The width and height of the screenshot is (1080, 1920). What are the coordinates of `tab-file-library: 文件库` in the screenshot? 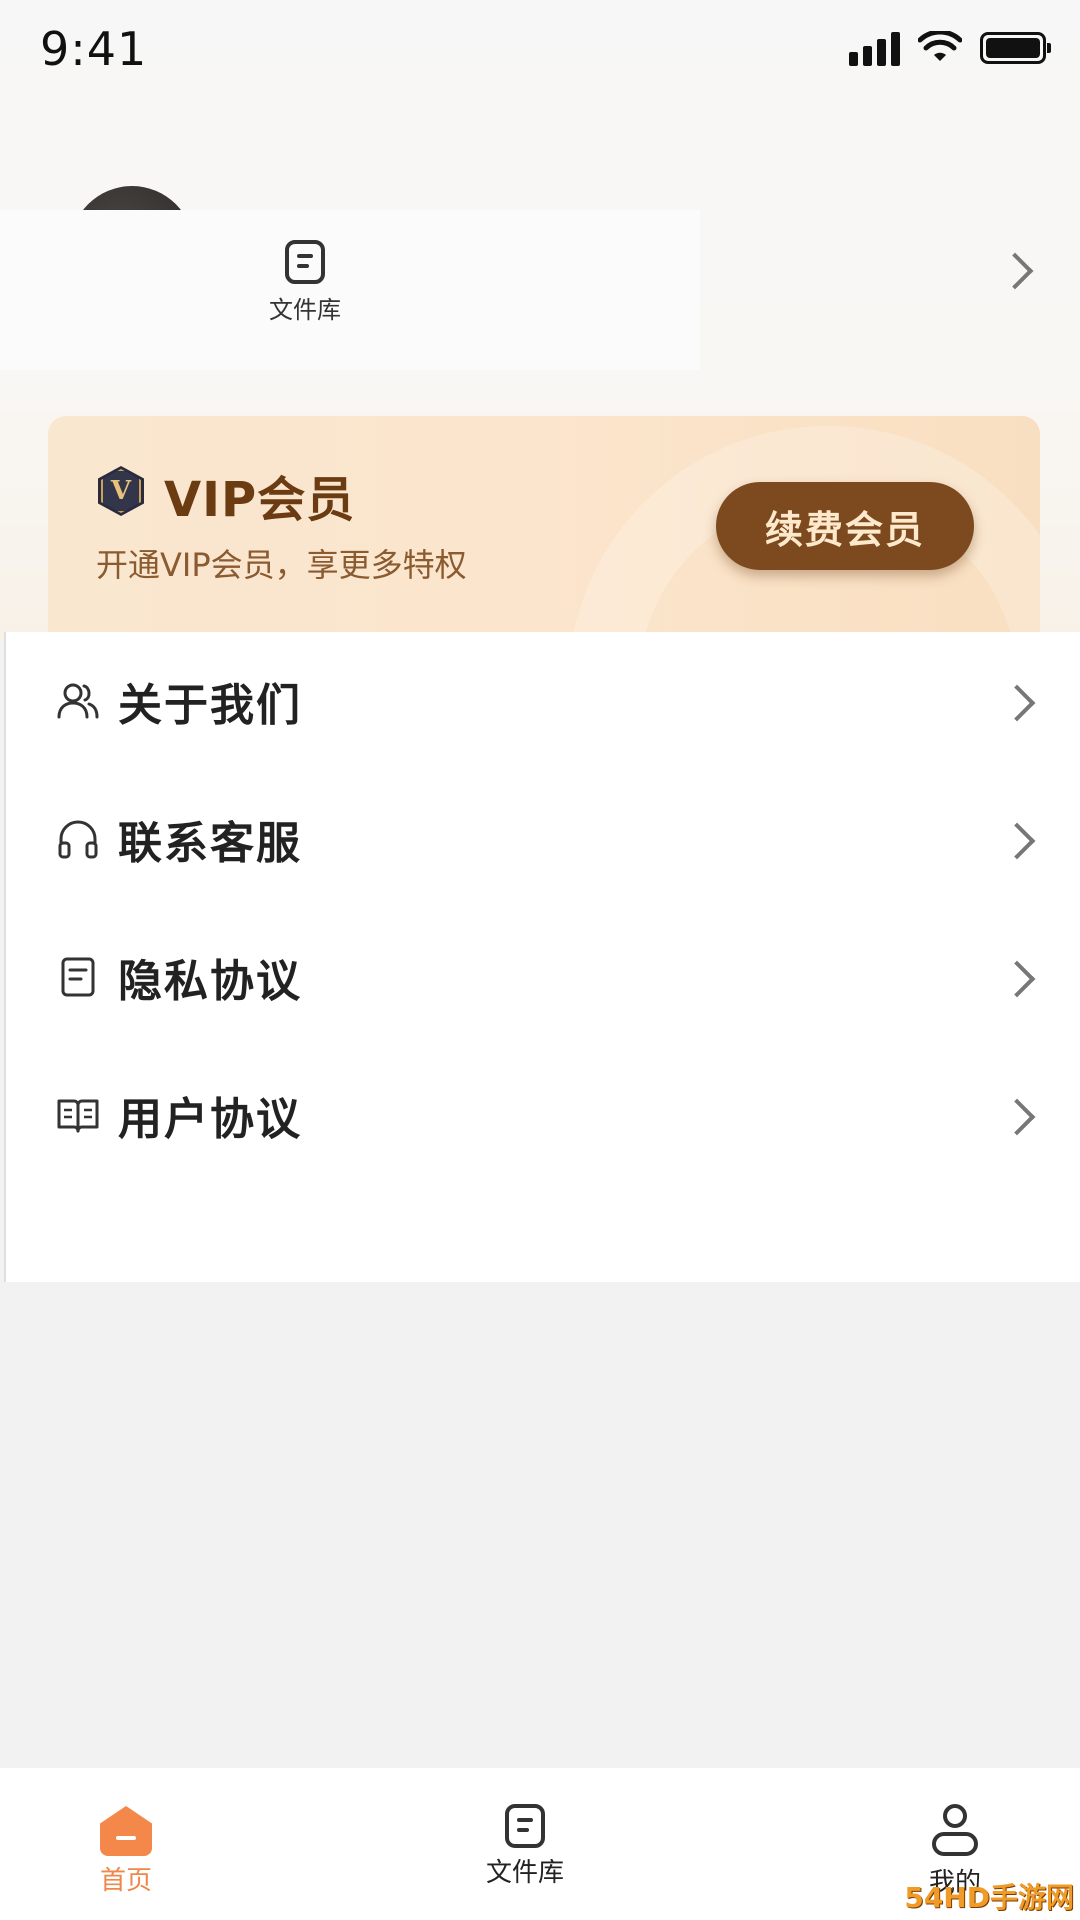 It's located at (525, 1828).